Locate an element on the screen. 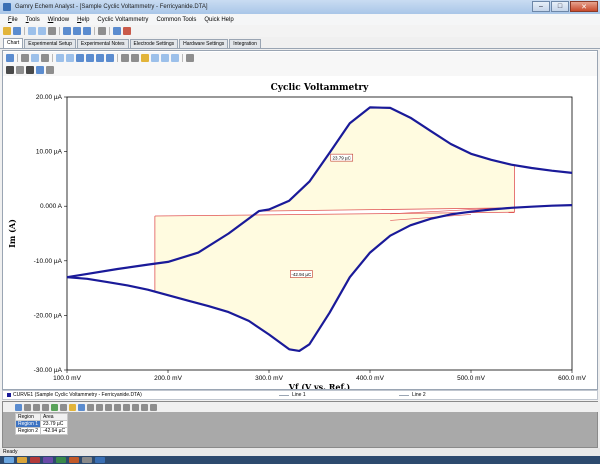  region-cell: Region 2 is located at coordinates (28, 431).